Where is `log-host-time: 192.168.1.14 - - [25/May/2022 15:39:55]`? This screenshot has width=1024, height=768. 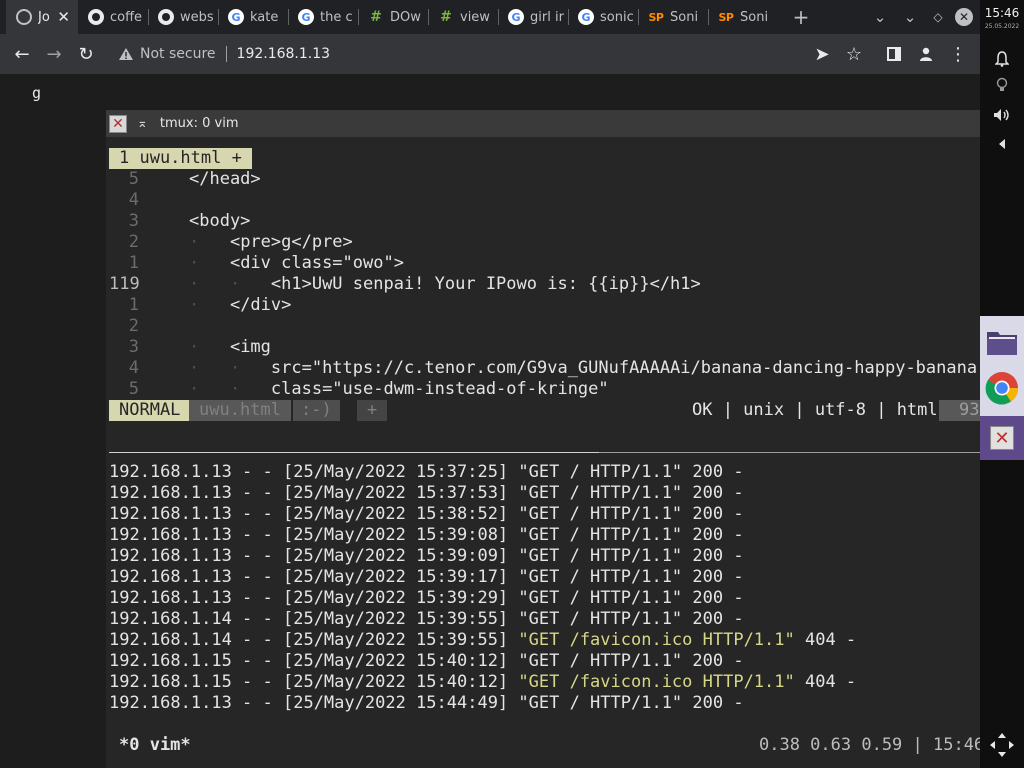
log-host-time: 192.168.1.14 - - [25/May/2022 15:39:55] is located at coordinates (314, 619).